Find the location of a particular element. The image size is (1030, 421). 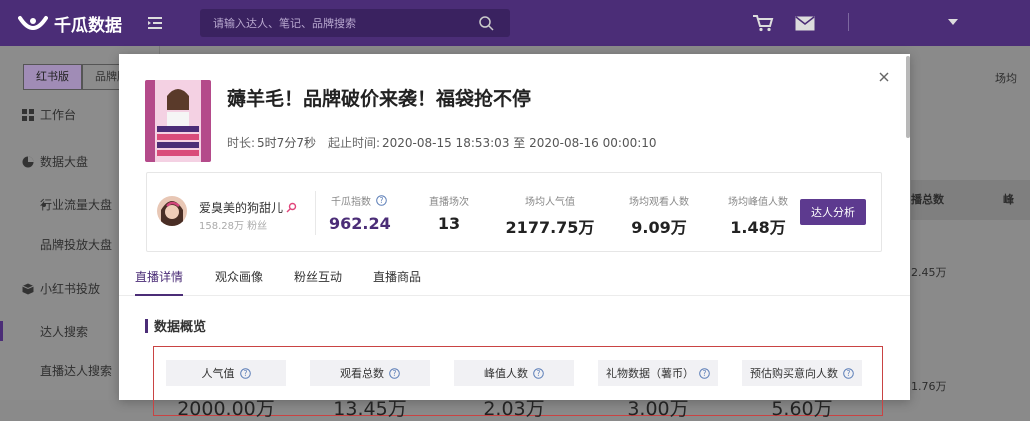

bullet is located at coordinates (44, 205).